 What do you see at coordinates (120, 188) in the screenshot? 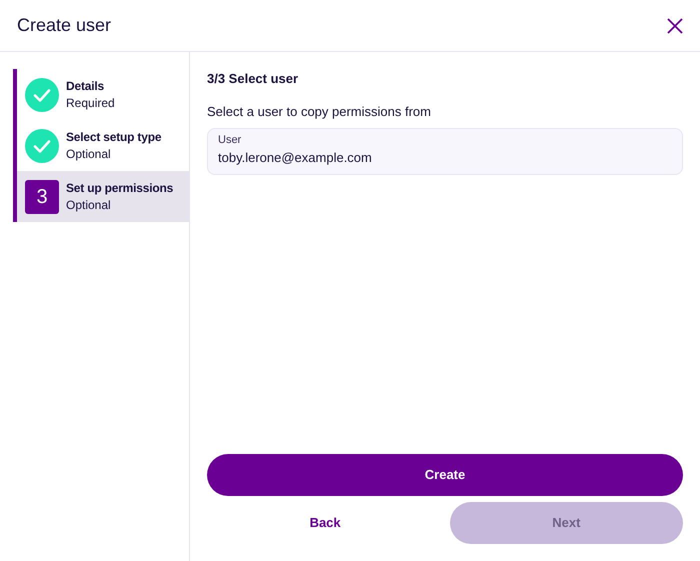
I see `step-title: Set up permissions` at bounding box center [120, 188].